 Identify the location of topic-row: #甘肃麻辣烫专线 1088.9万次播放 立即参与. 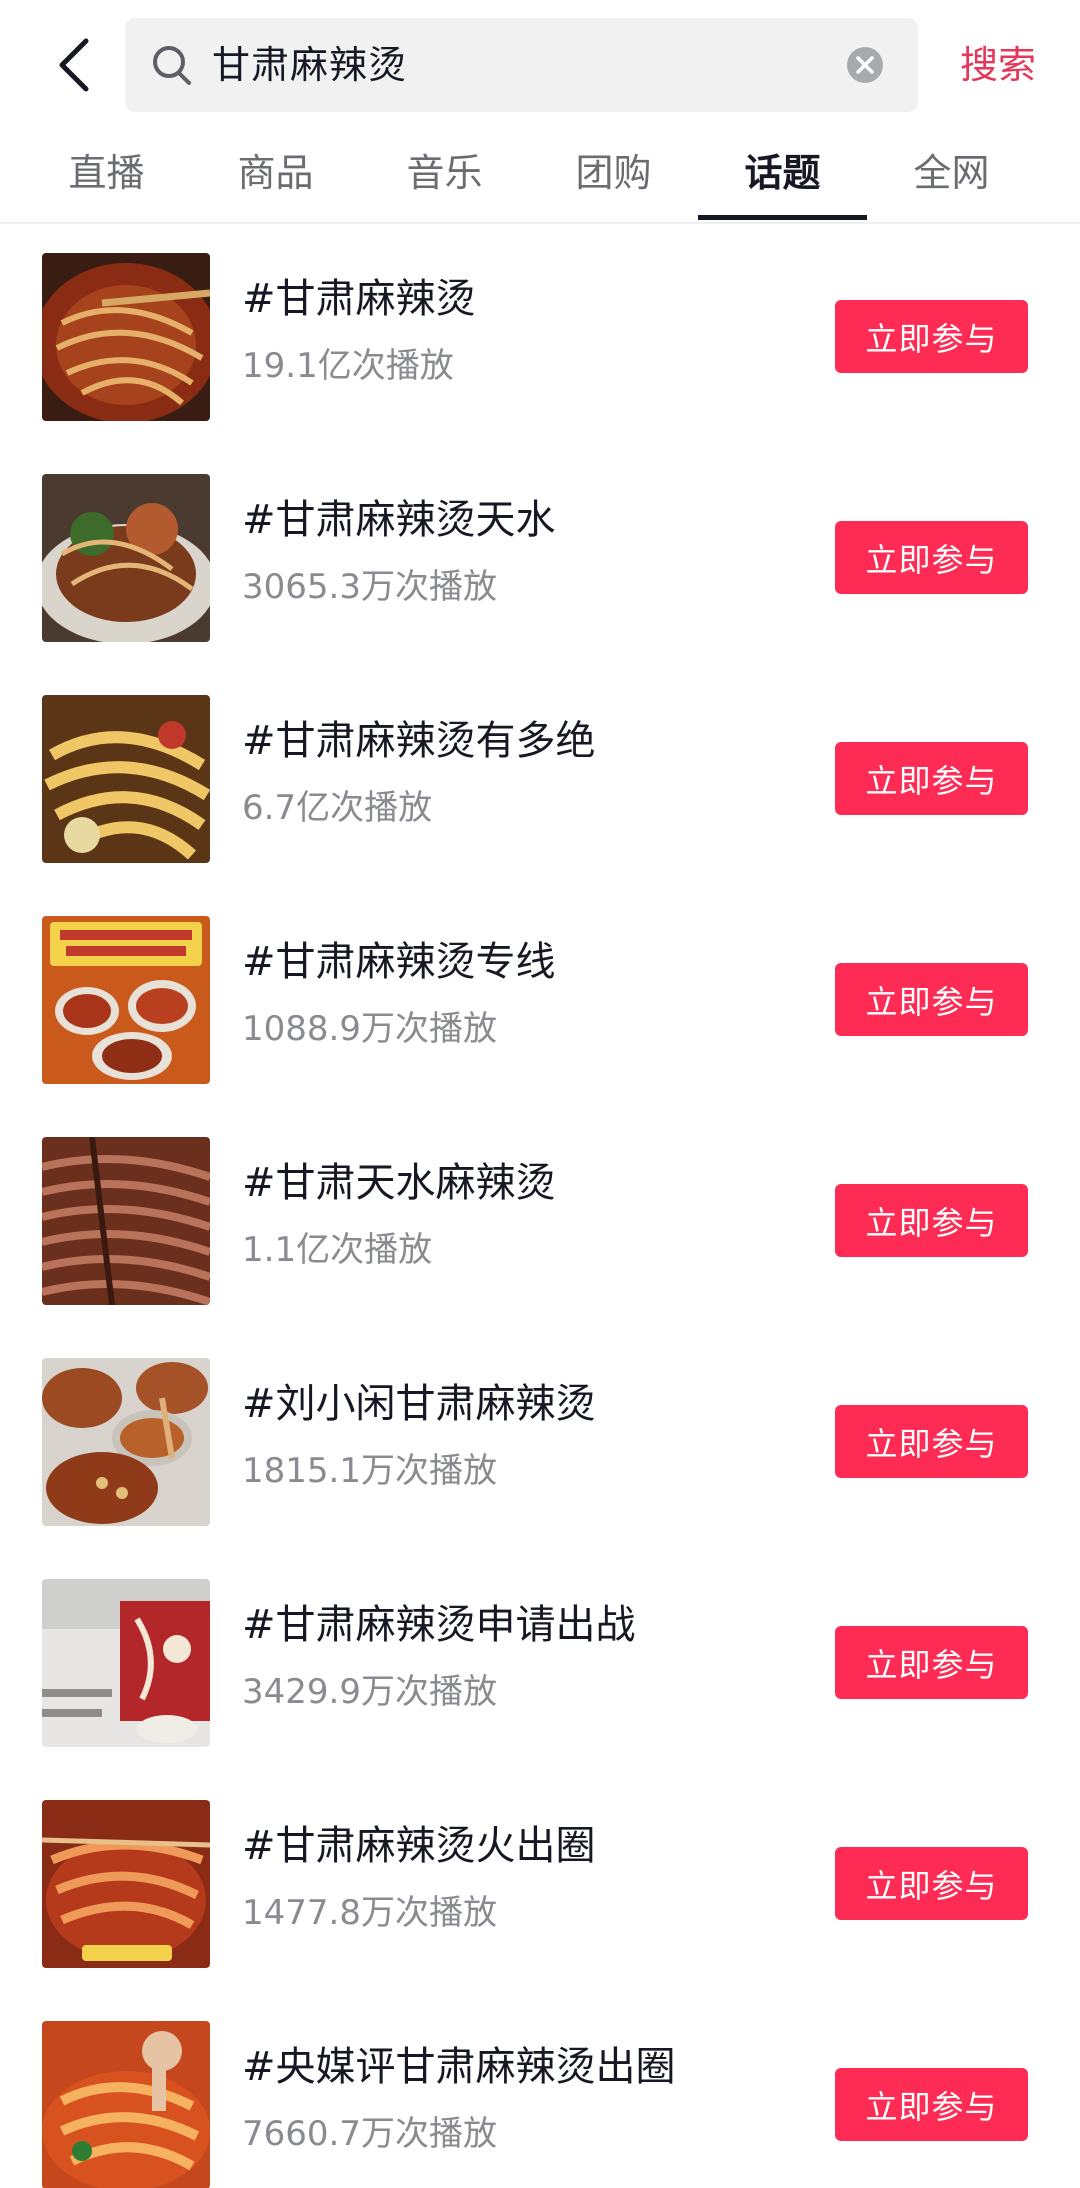
(540, 997).